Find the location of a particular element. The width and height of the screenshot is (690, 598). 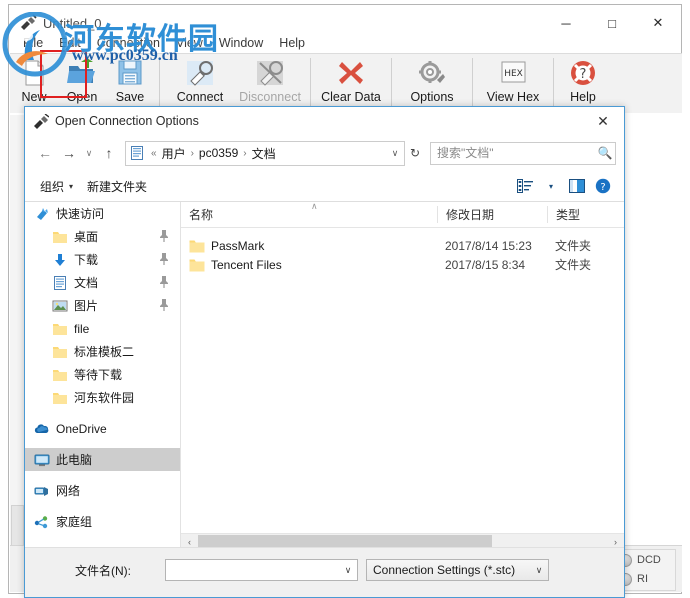

search-box: 🔍 is located at coordinates (523, 153).